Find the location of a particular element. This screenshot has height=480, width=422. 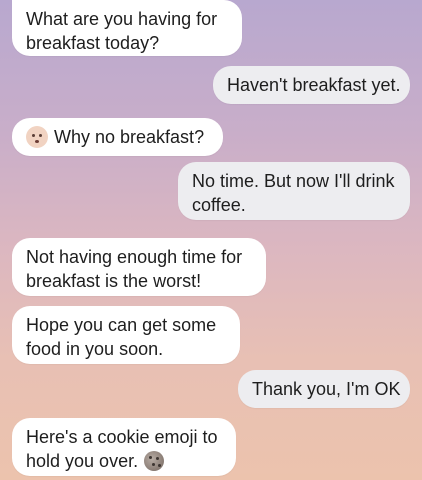

user-message-2: No time. But now I'll drink coffee. is located at coordinates (294, 191).